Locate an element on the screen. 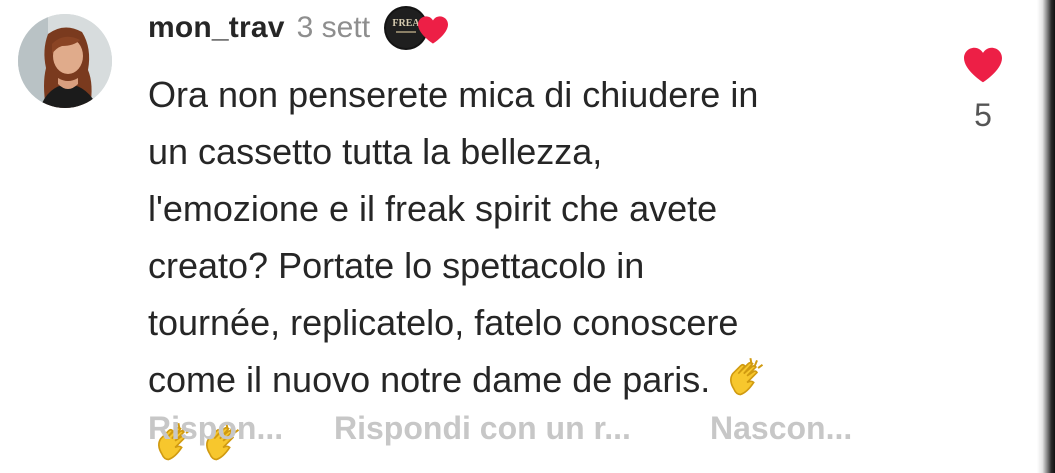 This screenshot has height=473, width=1055. avatar is located at coordinates (65, 61).